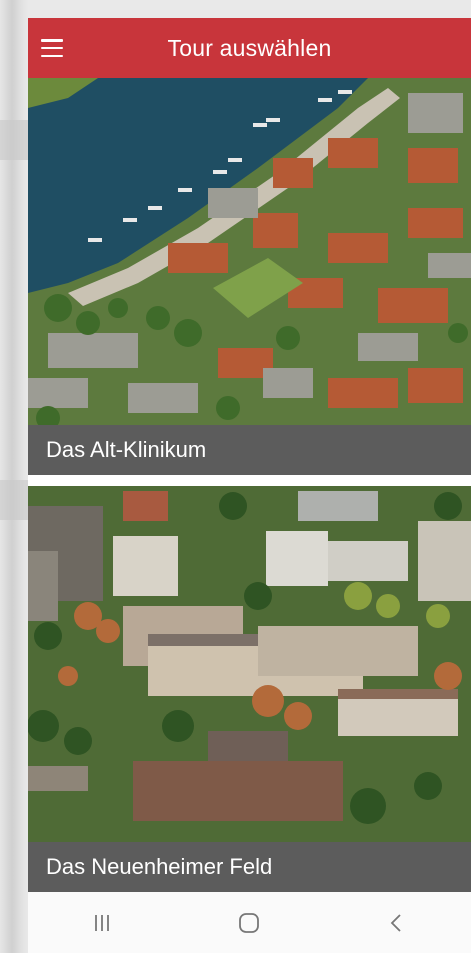 This screenshot has width=471, height=953. What do you see at coordinates (52, 48) in the screenshot?
I see `hamburger-menu-icon` at bounding box center [52, 48].